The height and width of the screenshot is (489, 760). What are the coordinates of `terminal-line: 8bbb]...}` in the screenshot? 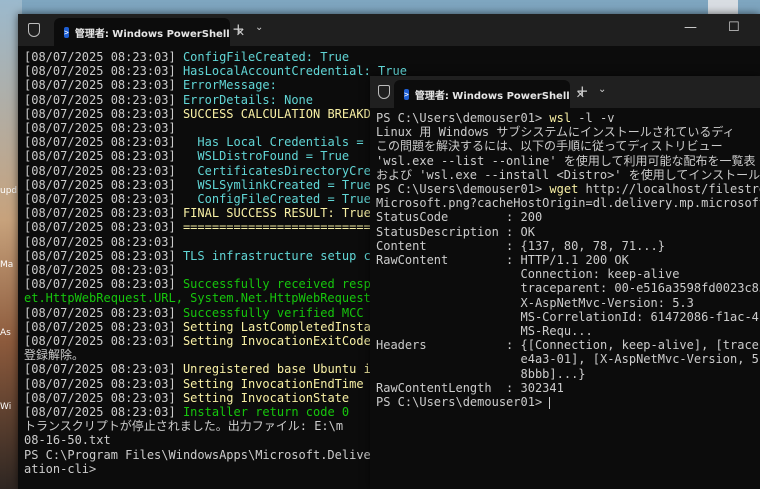 It's located at (568, 374).